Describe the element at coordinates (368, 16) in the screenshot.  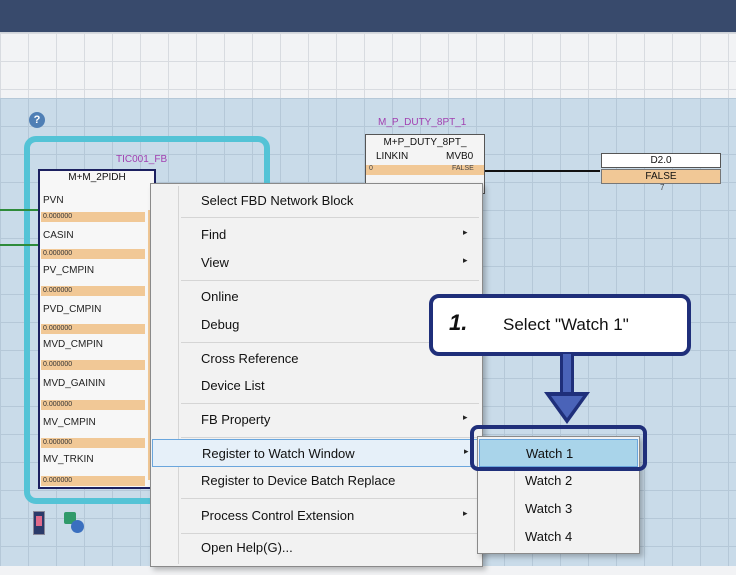
I see `window-titlebar` at that location.